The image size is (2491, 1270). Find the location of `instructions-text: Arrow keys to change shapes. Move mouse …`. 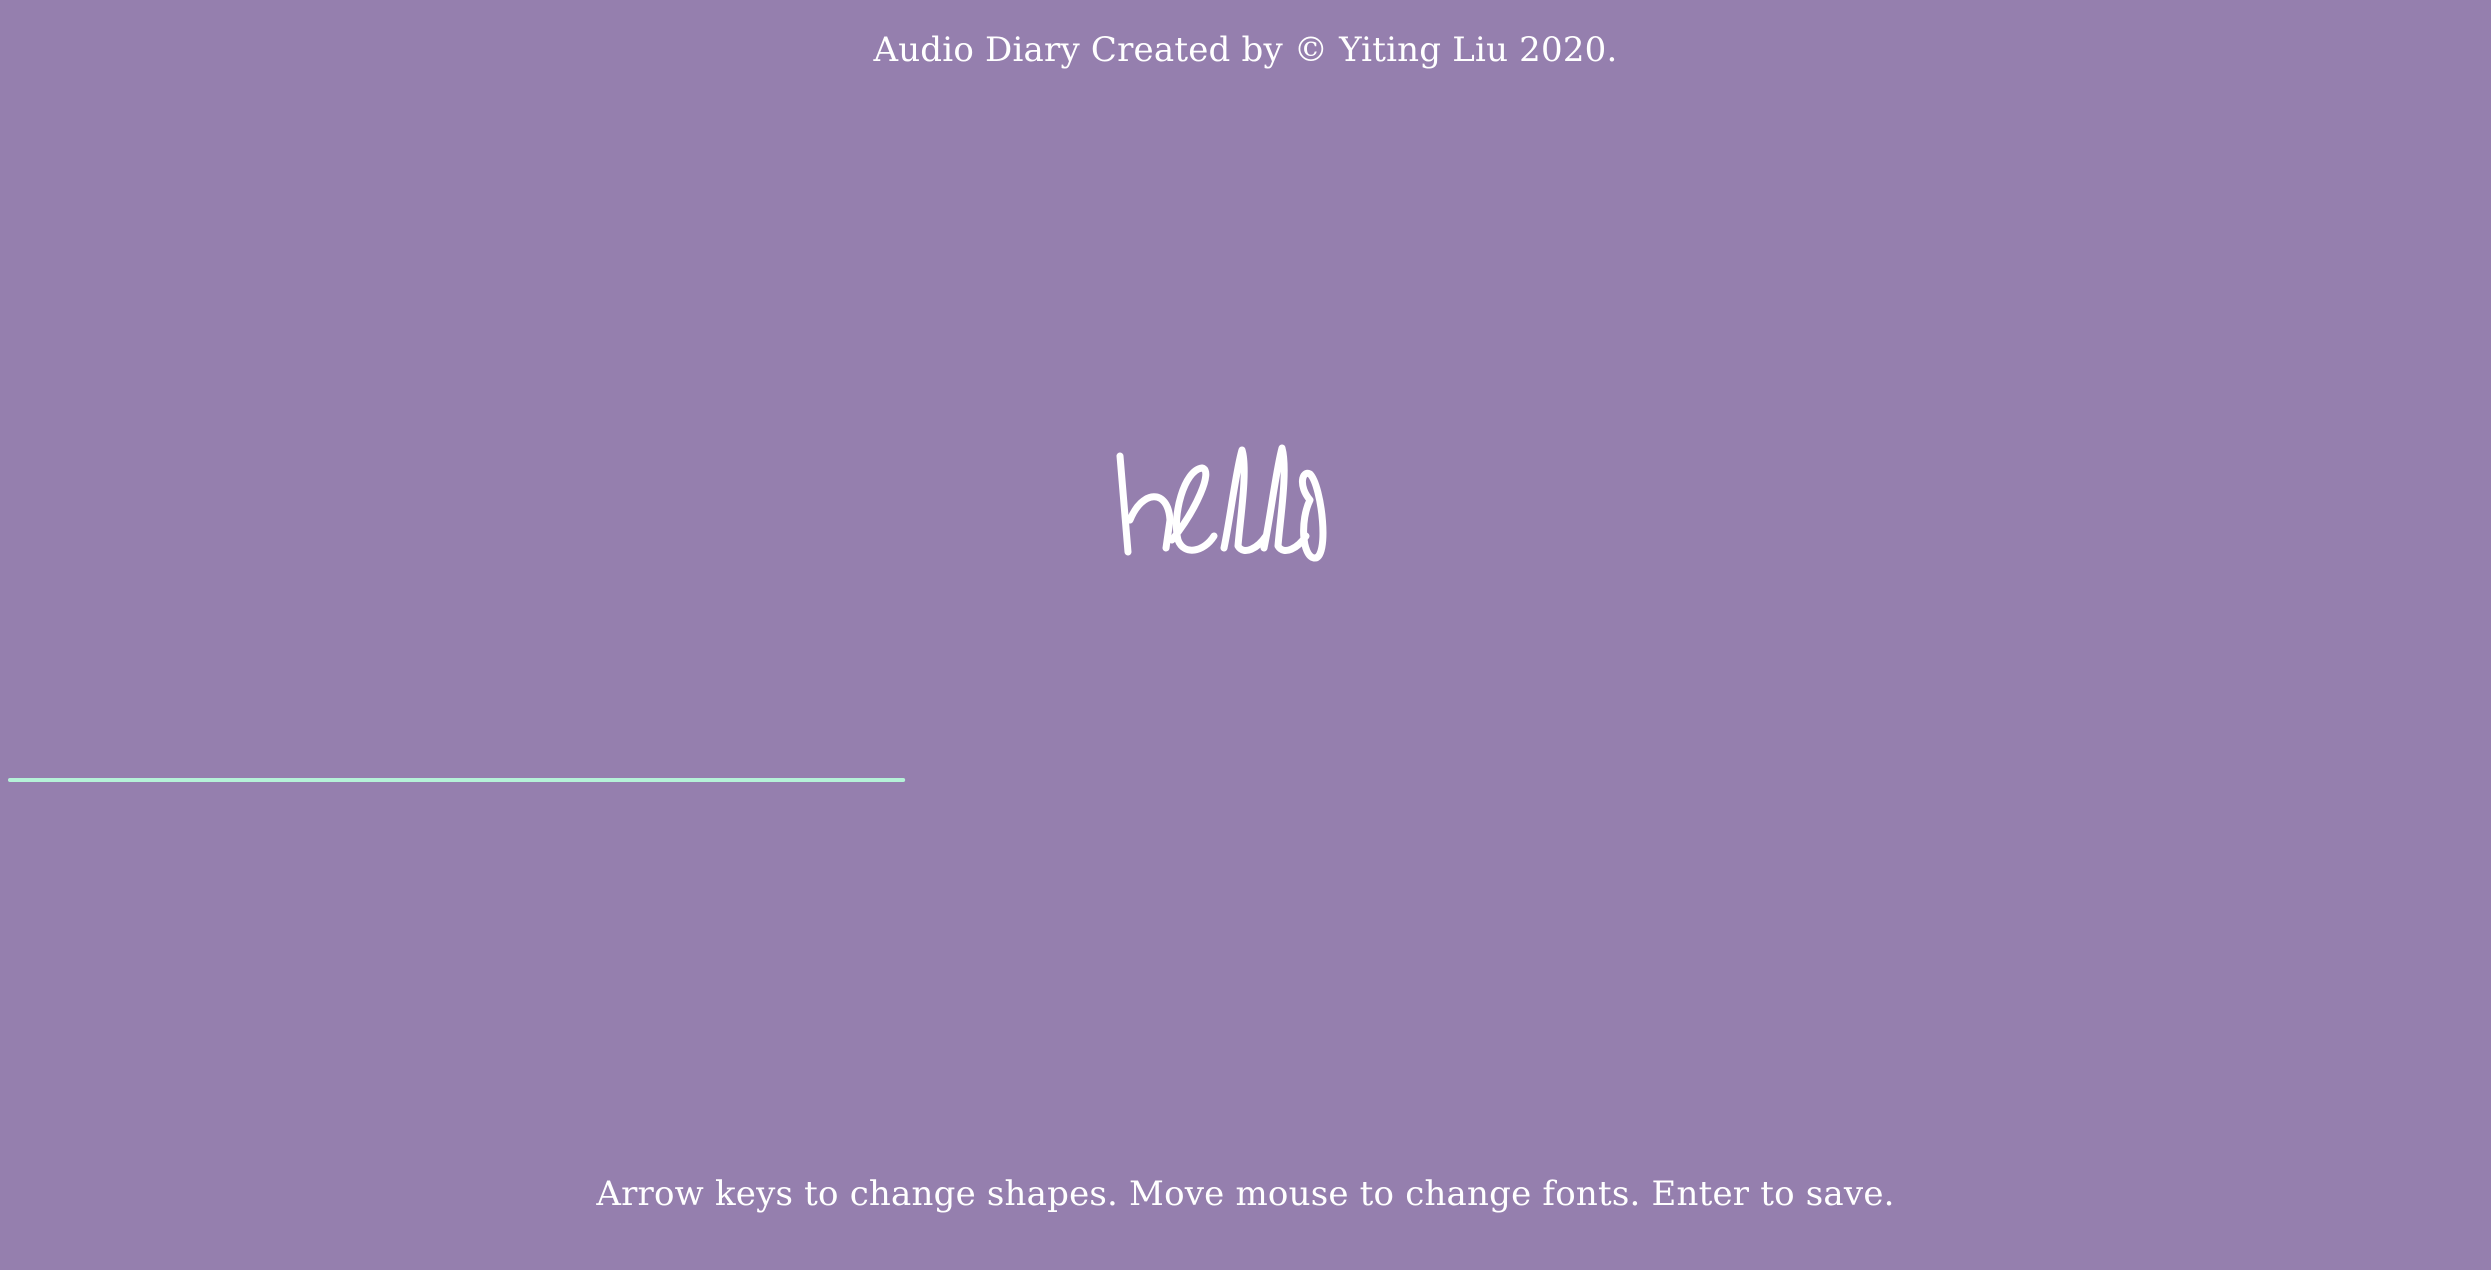

instructions-text: Arrow keys to change shapes. Move mouse … is located at coordinates (1245, 1194).